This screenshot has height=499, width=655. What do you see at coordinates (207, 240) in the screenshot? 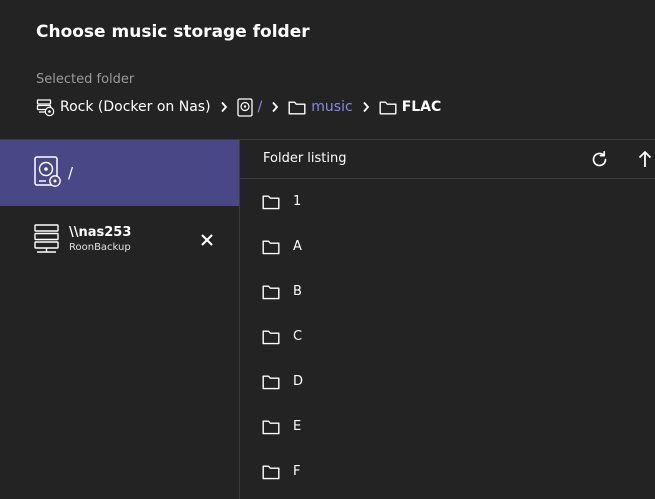
I see `close-icon` at bounding box center [207, 240].